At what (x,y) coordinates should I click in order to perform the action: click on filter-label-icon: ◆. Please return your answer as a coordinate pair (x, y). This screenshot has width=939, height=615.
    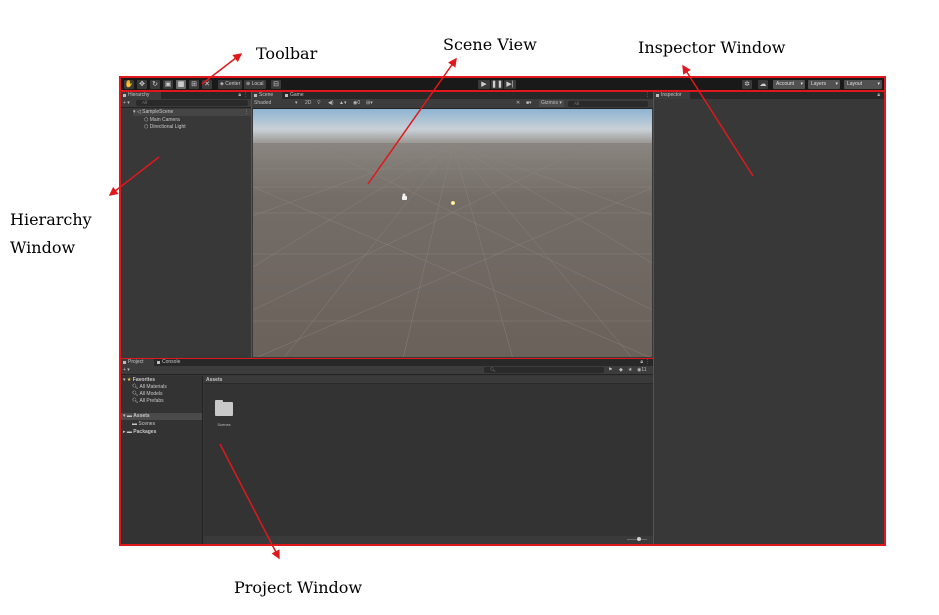
    Looking at the image, I should click on (621, 370).